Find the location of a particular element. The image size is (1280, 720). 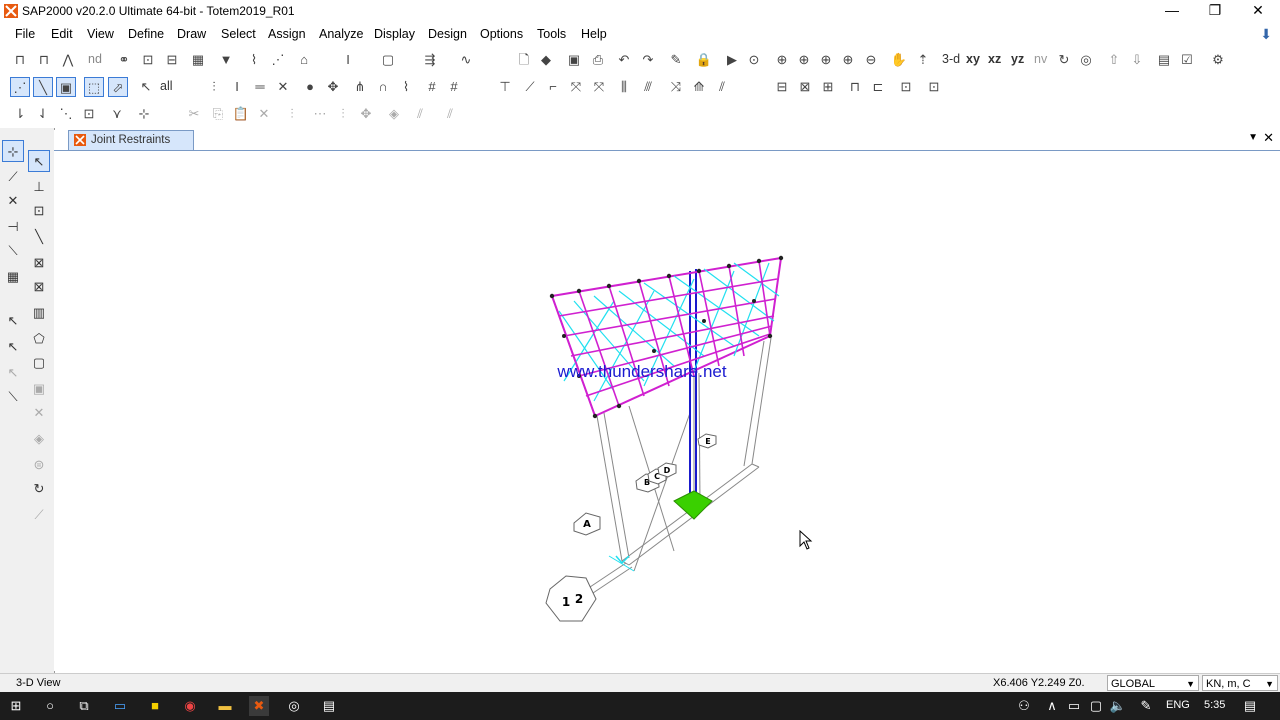

menu-select: Select is located at coordinates (238, 34).